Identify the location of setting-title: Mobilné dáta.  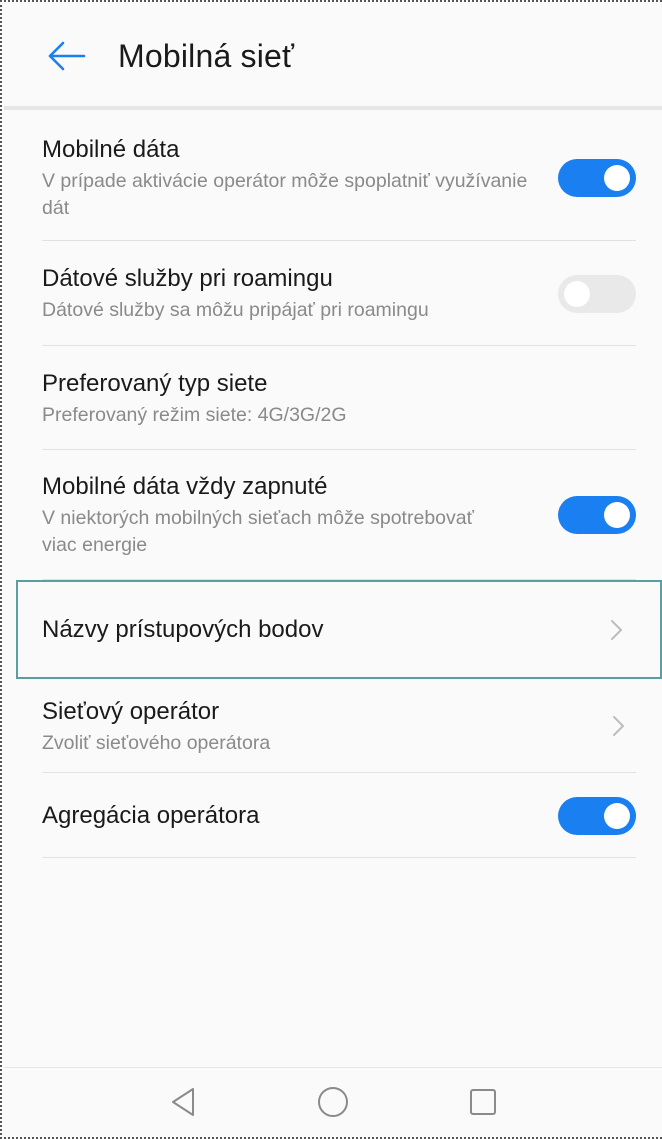
(111, 149).